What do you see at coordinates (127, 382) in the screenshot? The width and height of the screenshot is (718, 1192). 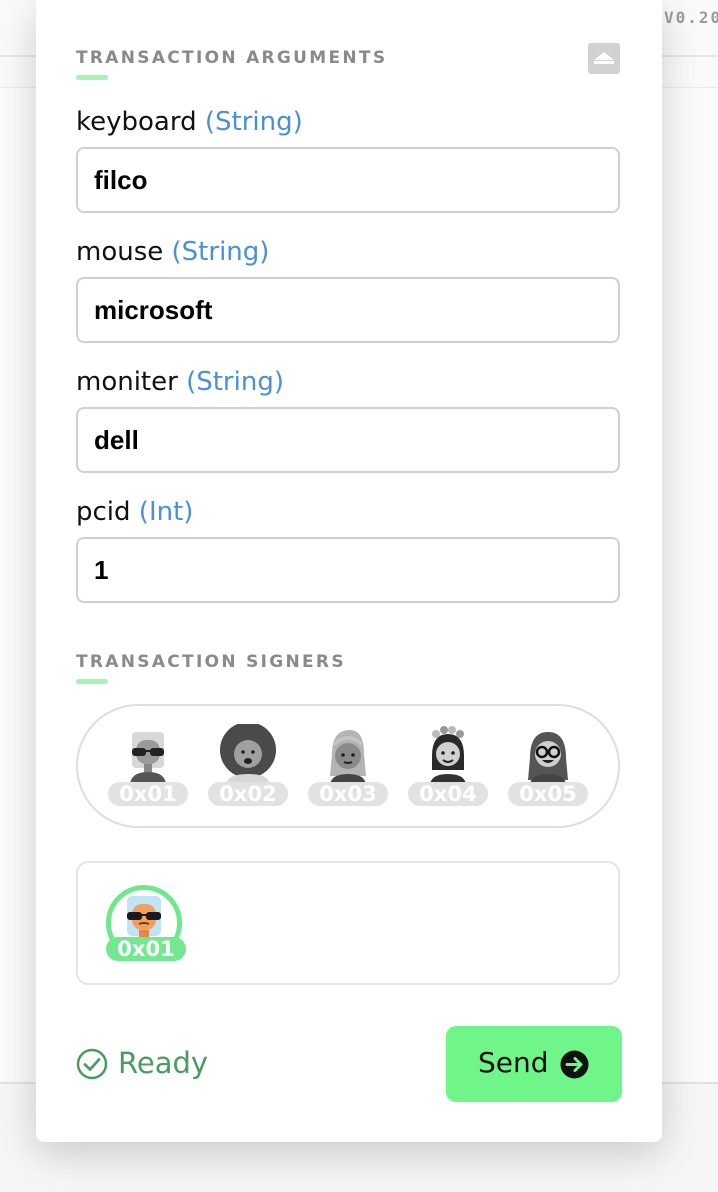 I see `arg-name: moniter` at bounding box center [127, 382].